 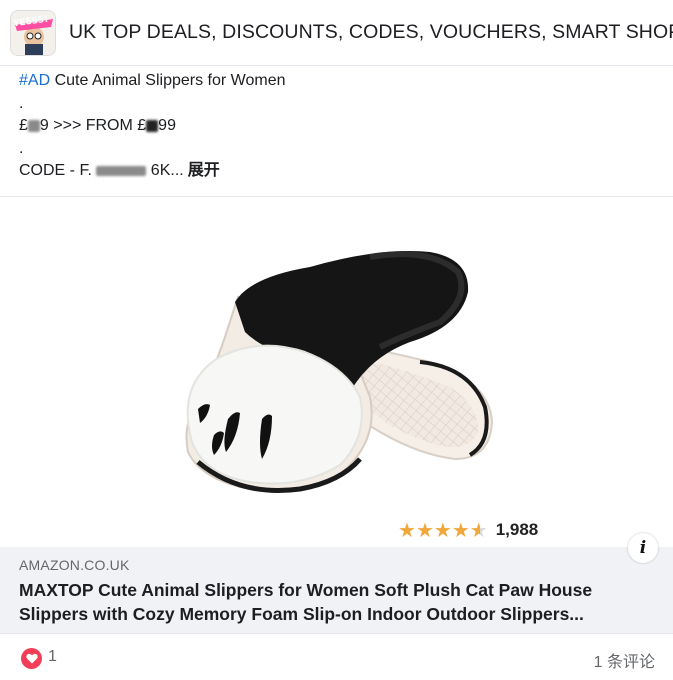 What do you see at coordinates (339, 81) in the screenshot?
I see `post-headline-line: #AD Cute Animal Slippers for Women` at bounding box center [339, 81].